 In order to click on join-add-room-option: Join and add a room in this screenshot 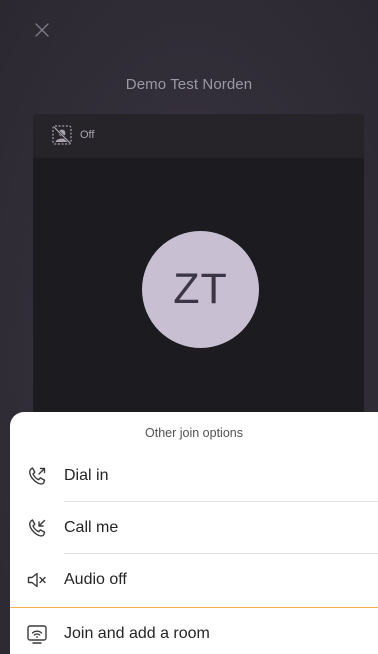, I will do `click(194, 630)`.